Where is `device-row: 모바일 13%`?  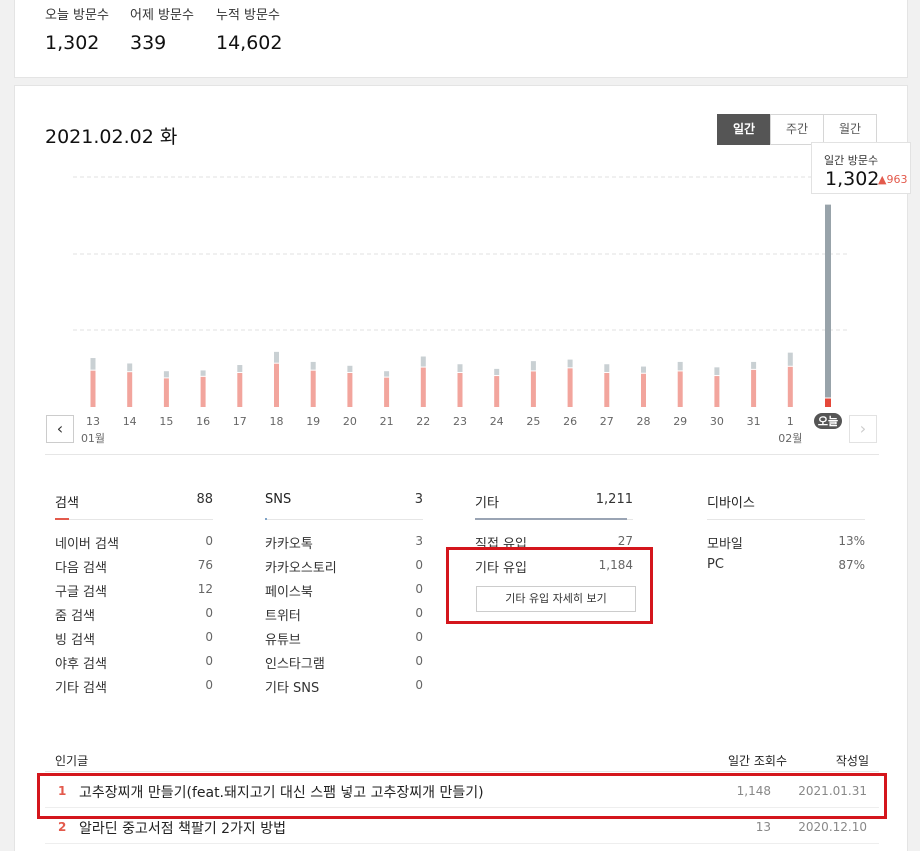
device-row: 모바일 13% is located at coordinates (786, 541).